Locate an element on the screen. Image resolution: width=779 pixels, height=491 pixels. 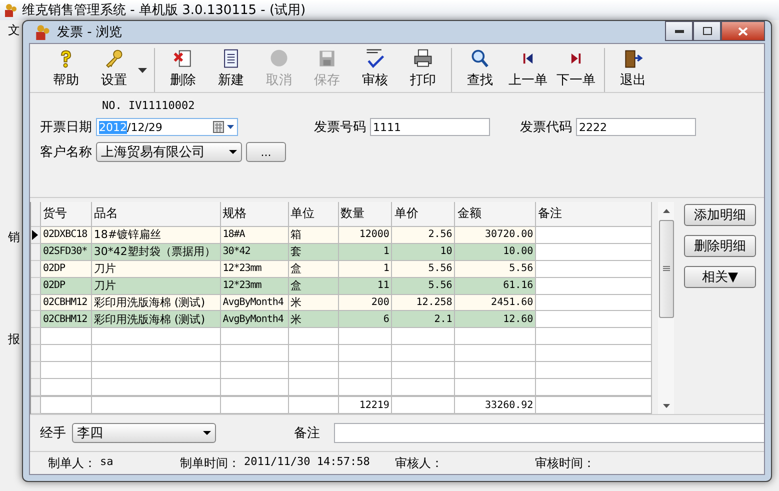
note-field is located at coordinates (549, 433).